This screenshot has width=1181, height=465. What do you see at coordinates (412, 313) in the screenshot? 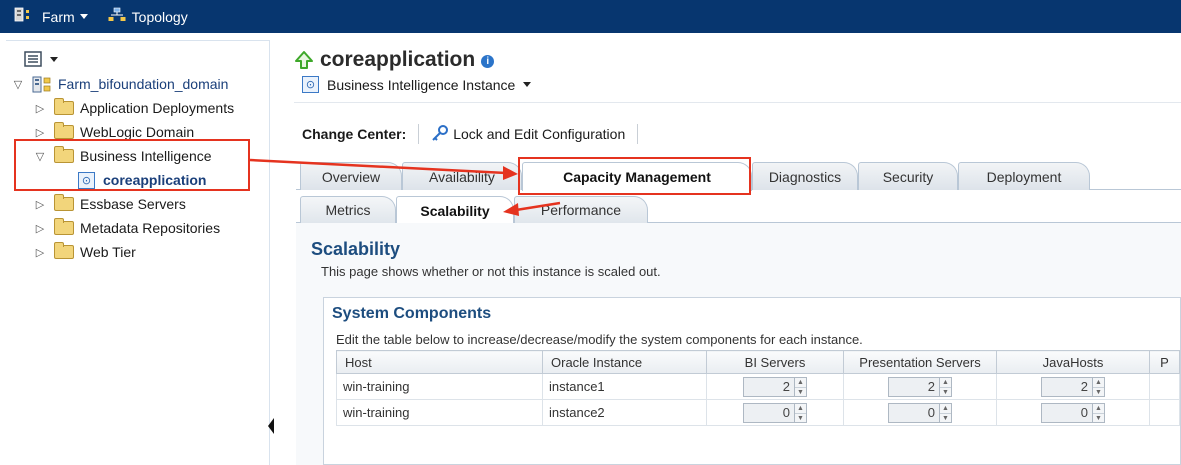
I see `panel-title: System Components` at bounding box center [412, 313].